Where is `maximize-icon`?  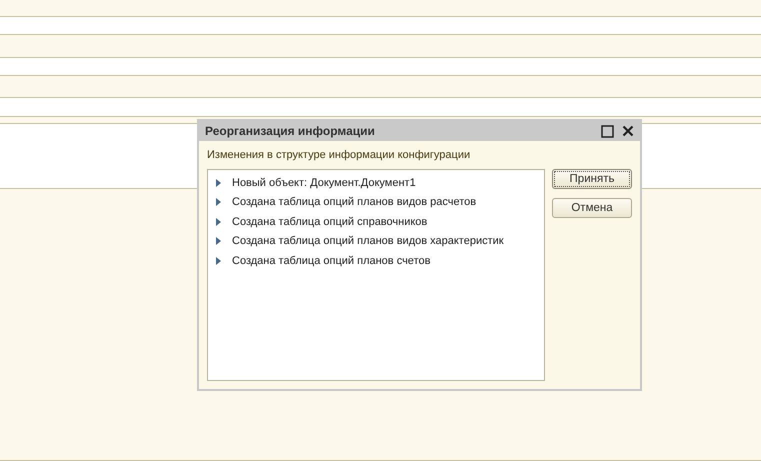
maximize-icon is located at coordinates (607, 131).